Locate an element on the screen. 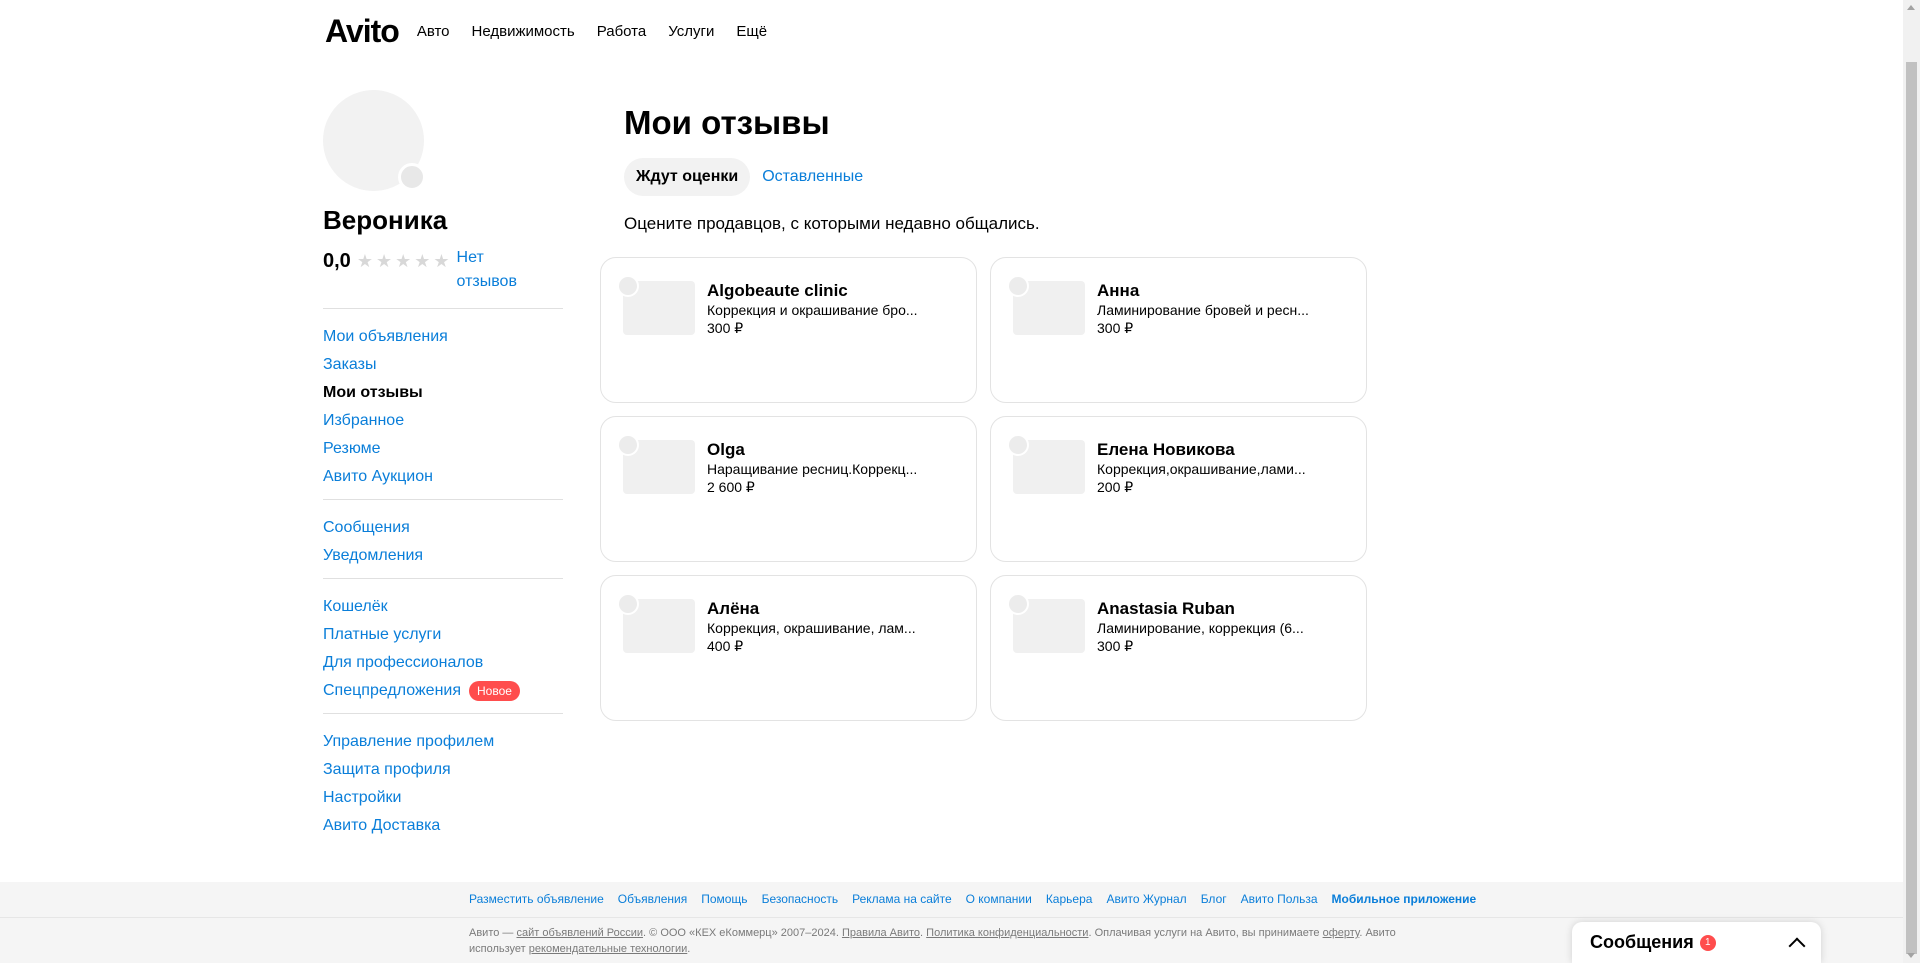  footer-divider is located at coordinates (951, 917).